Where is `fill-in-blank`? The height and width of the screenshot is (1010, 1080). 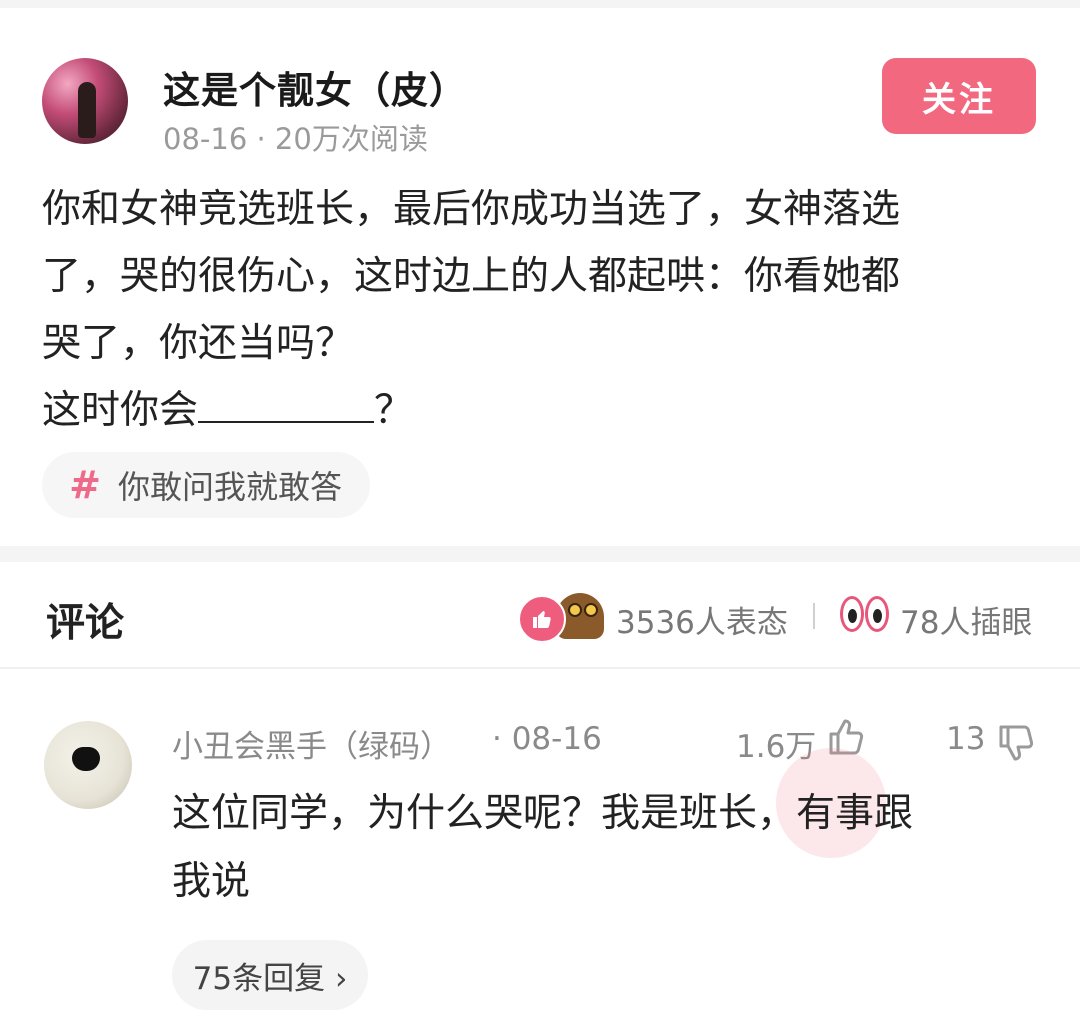
fill-in-blank is located at coordinates (286, 400).